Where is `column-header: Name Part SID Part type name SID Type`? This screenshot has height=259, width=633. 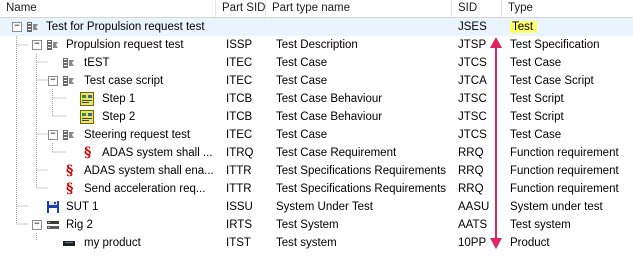
column-header: Name Part SID Part type name SID Type is located at coordinates (316, 9).